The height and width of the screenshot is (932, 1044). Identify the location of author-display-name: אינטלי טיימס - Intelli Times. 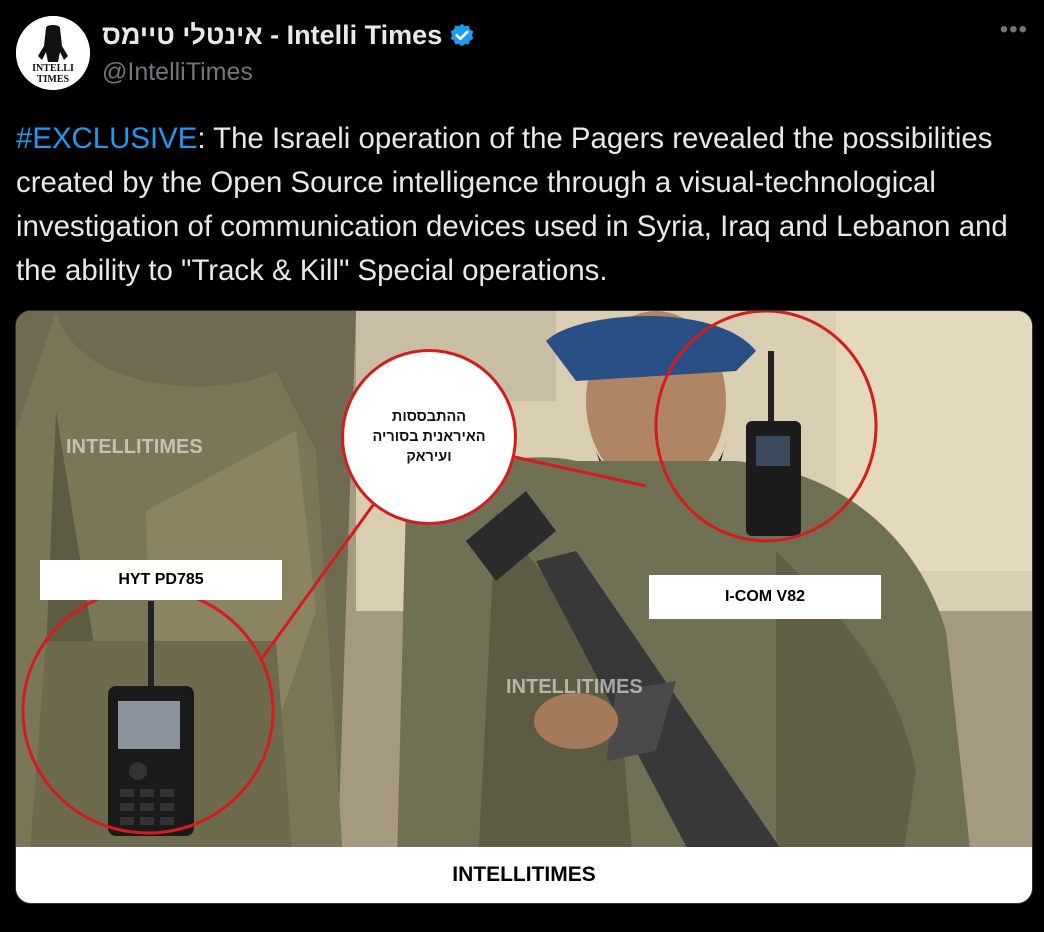
(272, 35).